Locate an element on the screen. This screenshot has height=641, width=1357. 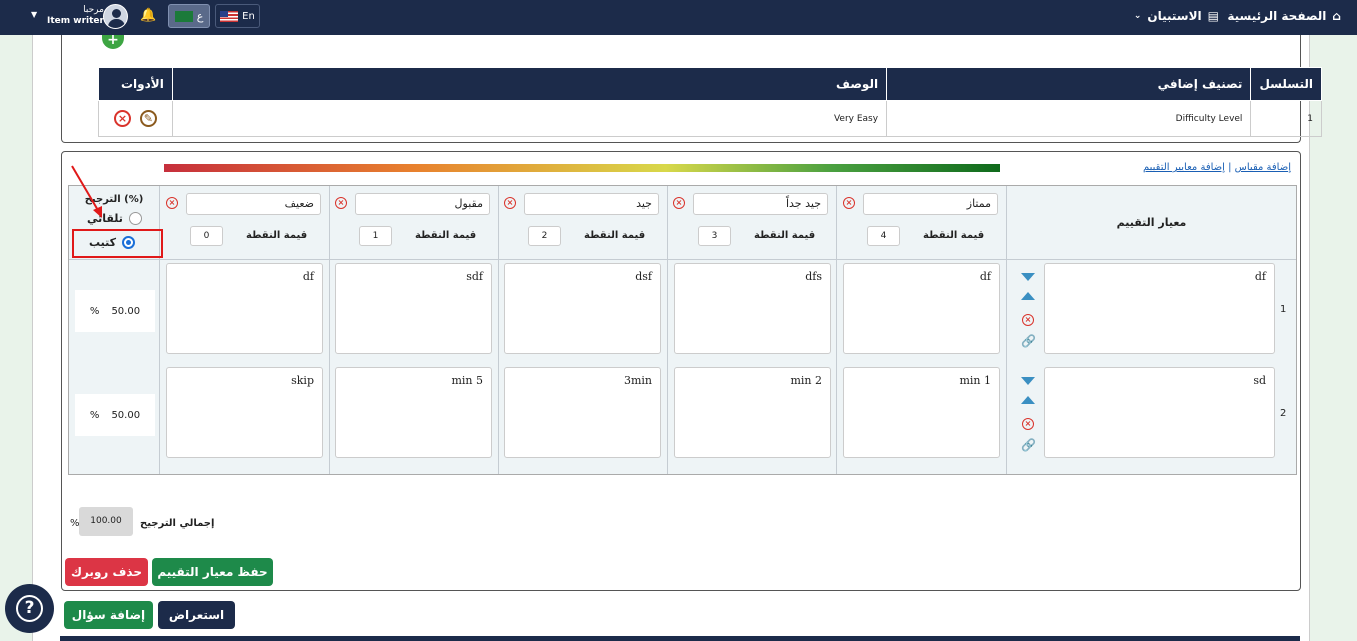
points-input: 4 is located at coordinates (883, 236).